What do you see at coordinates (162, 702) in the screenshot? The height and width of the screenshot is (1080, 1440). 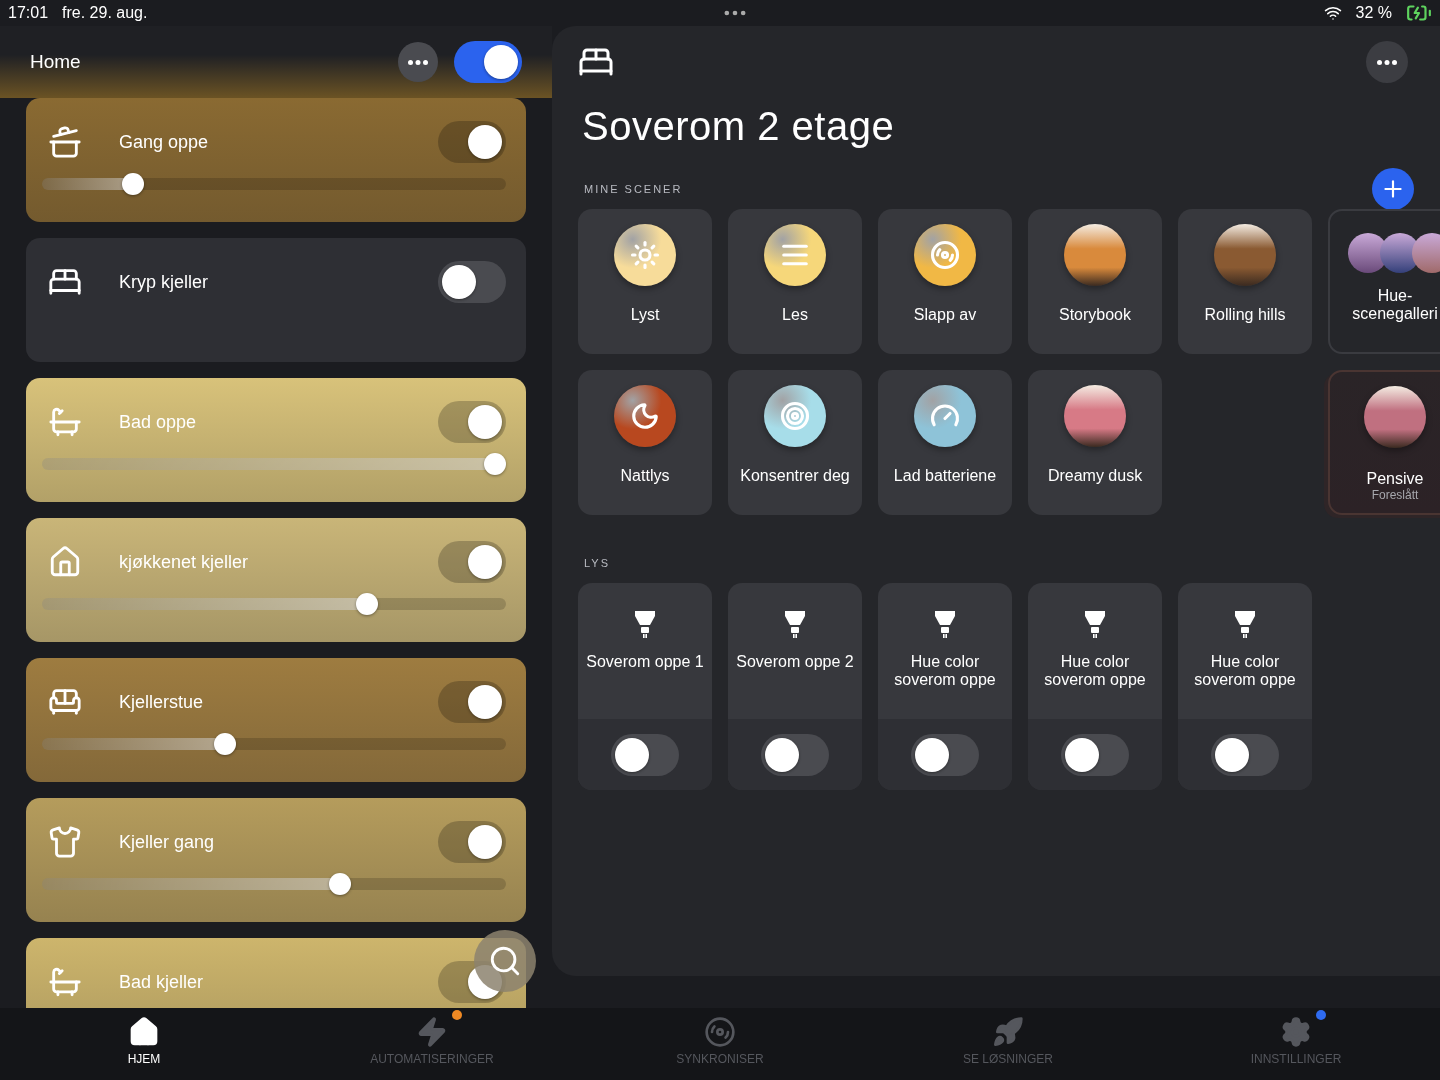 I see `room-name: Kjellerstue` at bounding box center [162, 702].